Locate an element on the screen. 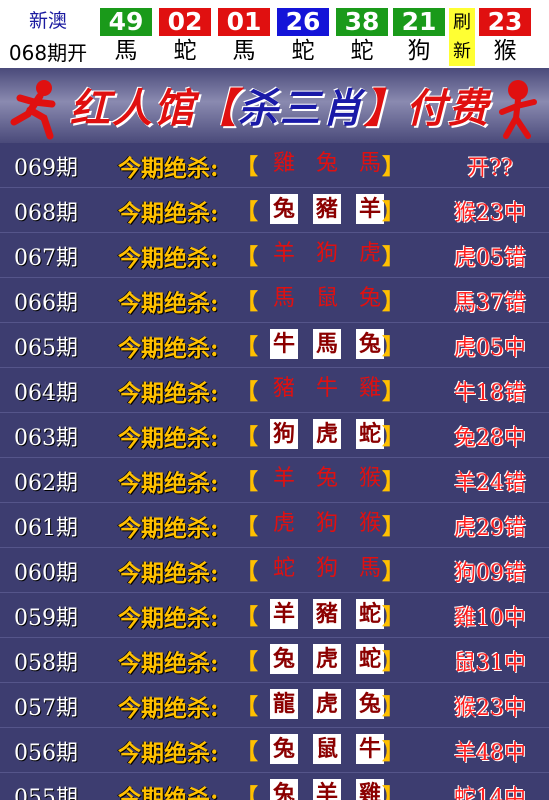 The width and height of the screenshot is (549, 800). ball-number: 01 is located at coordinates (244, 22).